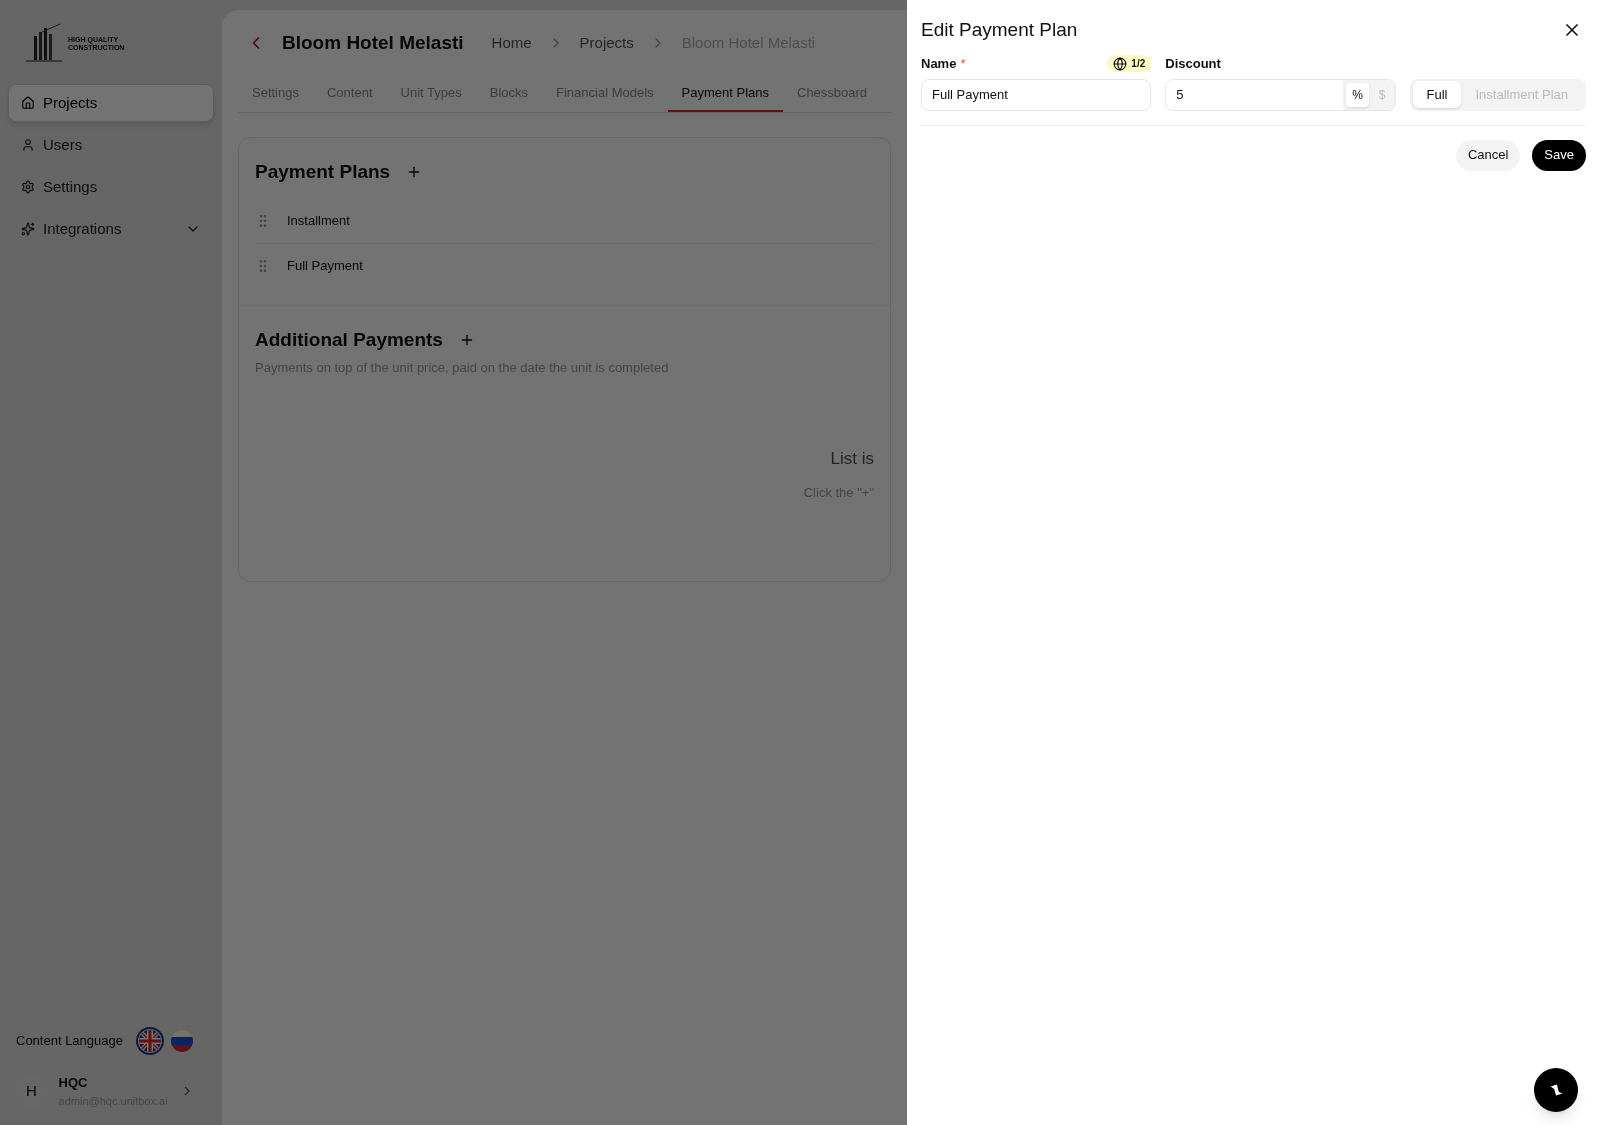 The height and width of the screenshot is (1125, 1600). Describe the element at coordinates (44, 42) in the screenshot. I see `building-logo-icon` at that location.